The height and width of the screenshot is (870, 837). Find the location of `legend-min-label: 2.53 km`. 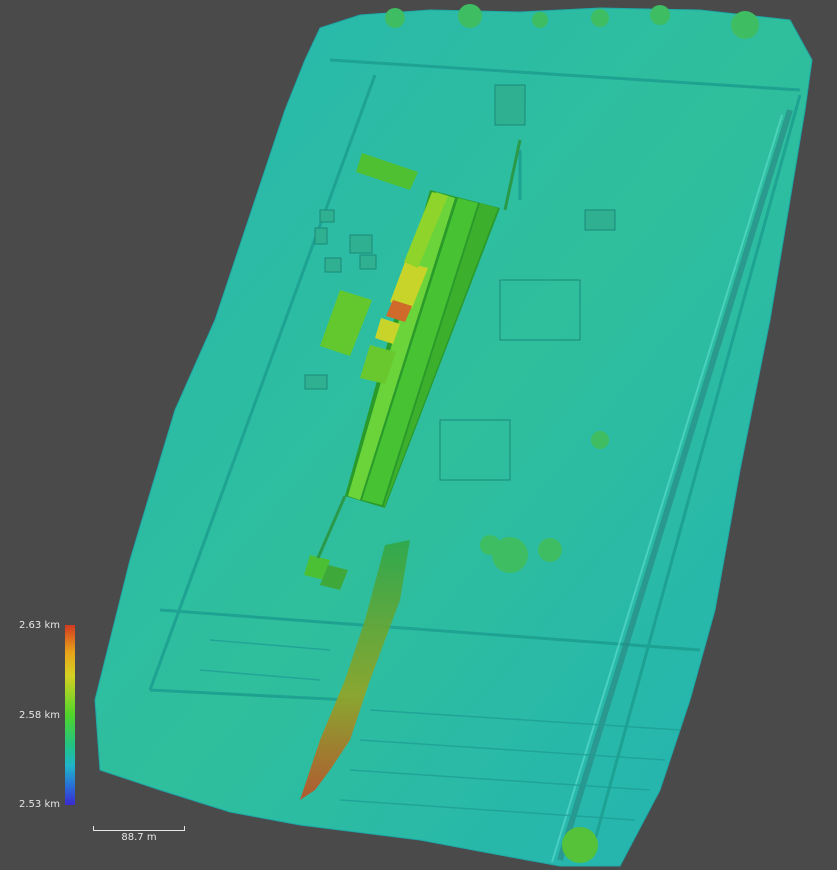

legend-min-label: 2.53 km is located at coordinates (39, 804).